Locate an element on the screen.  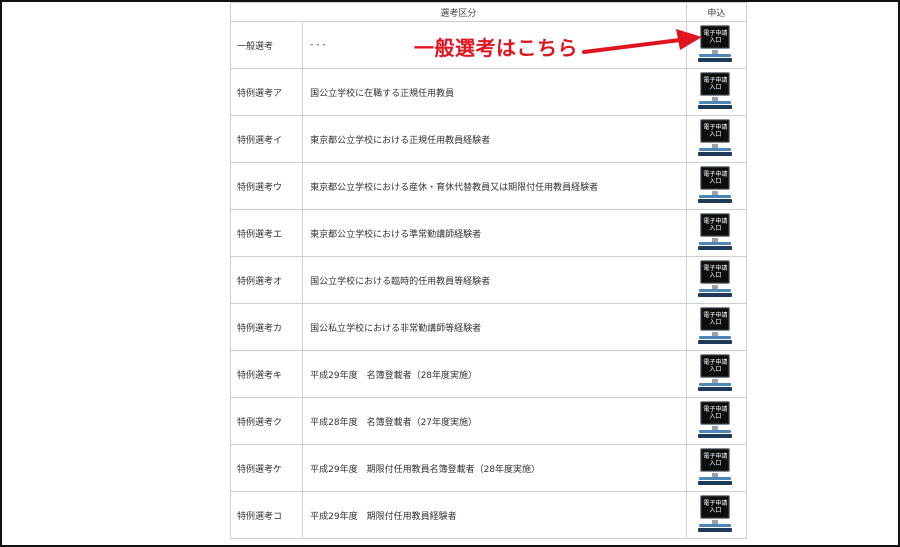
row-description: 平成29年度 名簿登載者（28年度実施） is located at coordinates (494, 374).